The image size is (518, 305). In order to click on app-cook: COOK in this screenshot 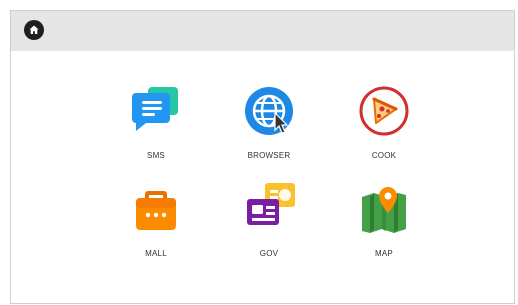, I will do `click(384, 130)`.